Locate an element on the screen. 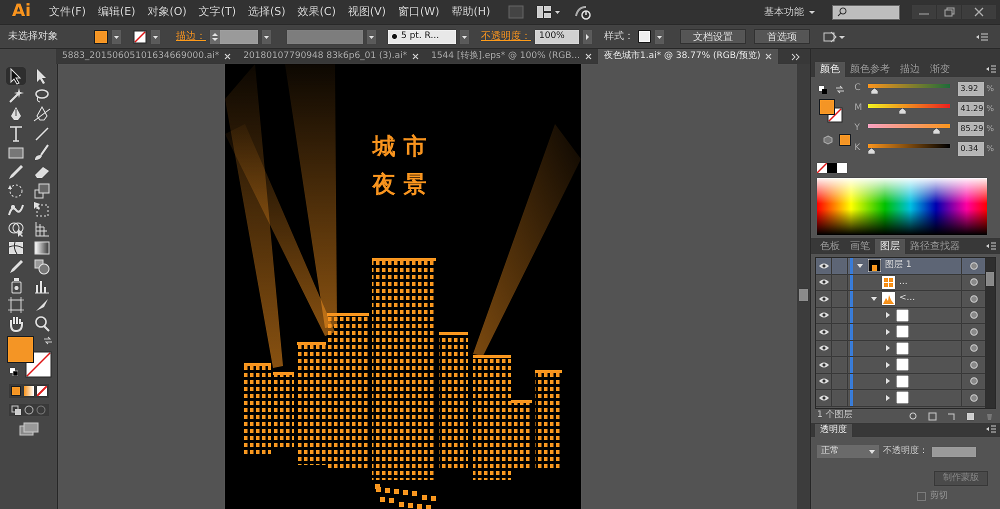 The width and height of the screenshot is (1000, 509). menu-item: 编辑(E) is located at coordinates (117, 12).